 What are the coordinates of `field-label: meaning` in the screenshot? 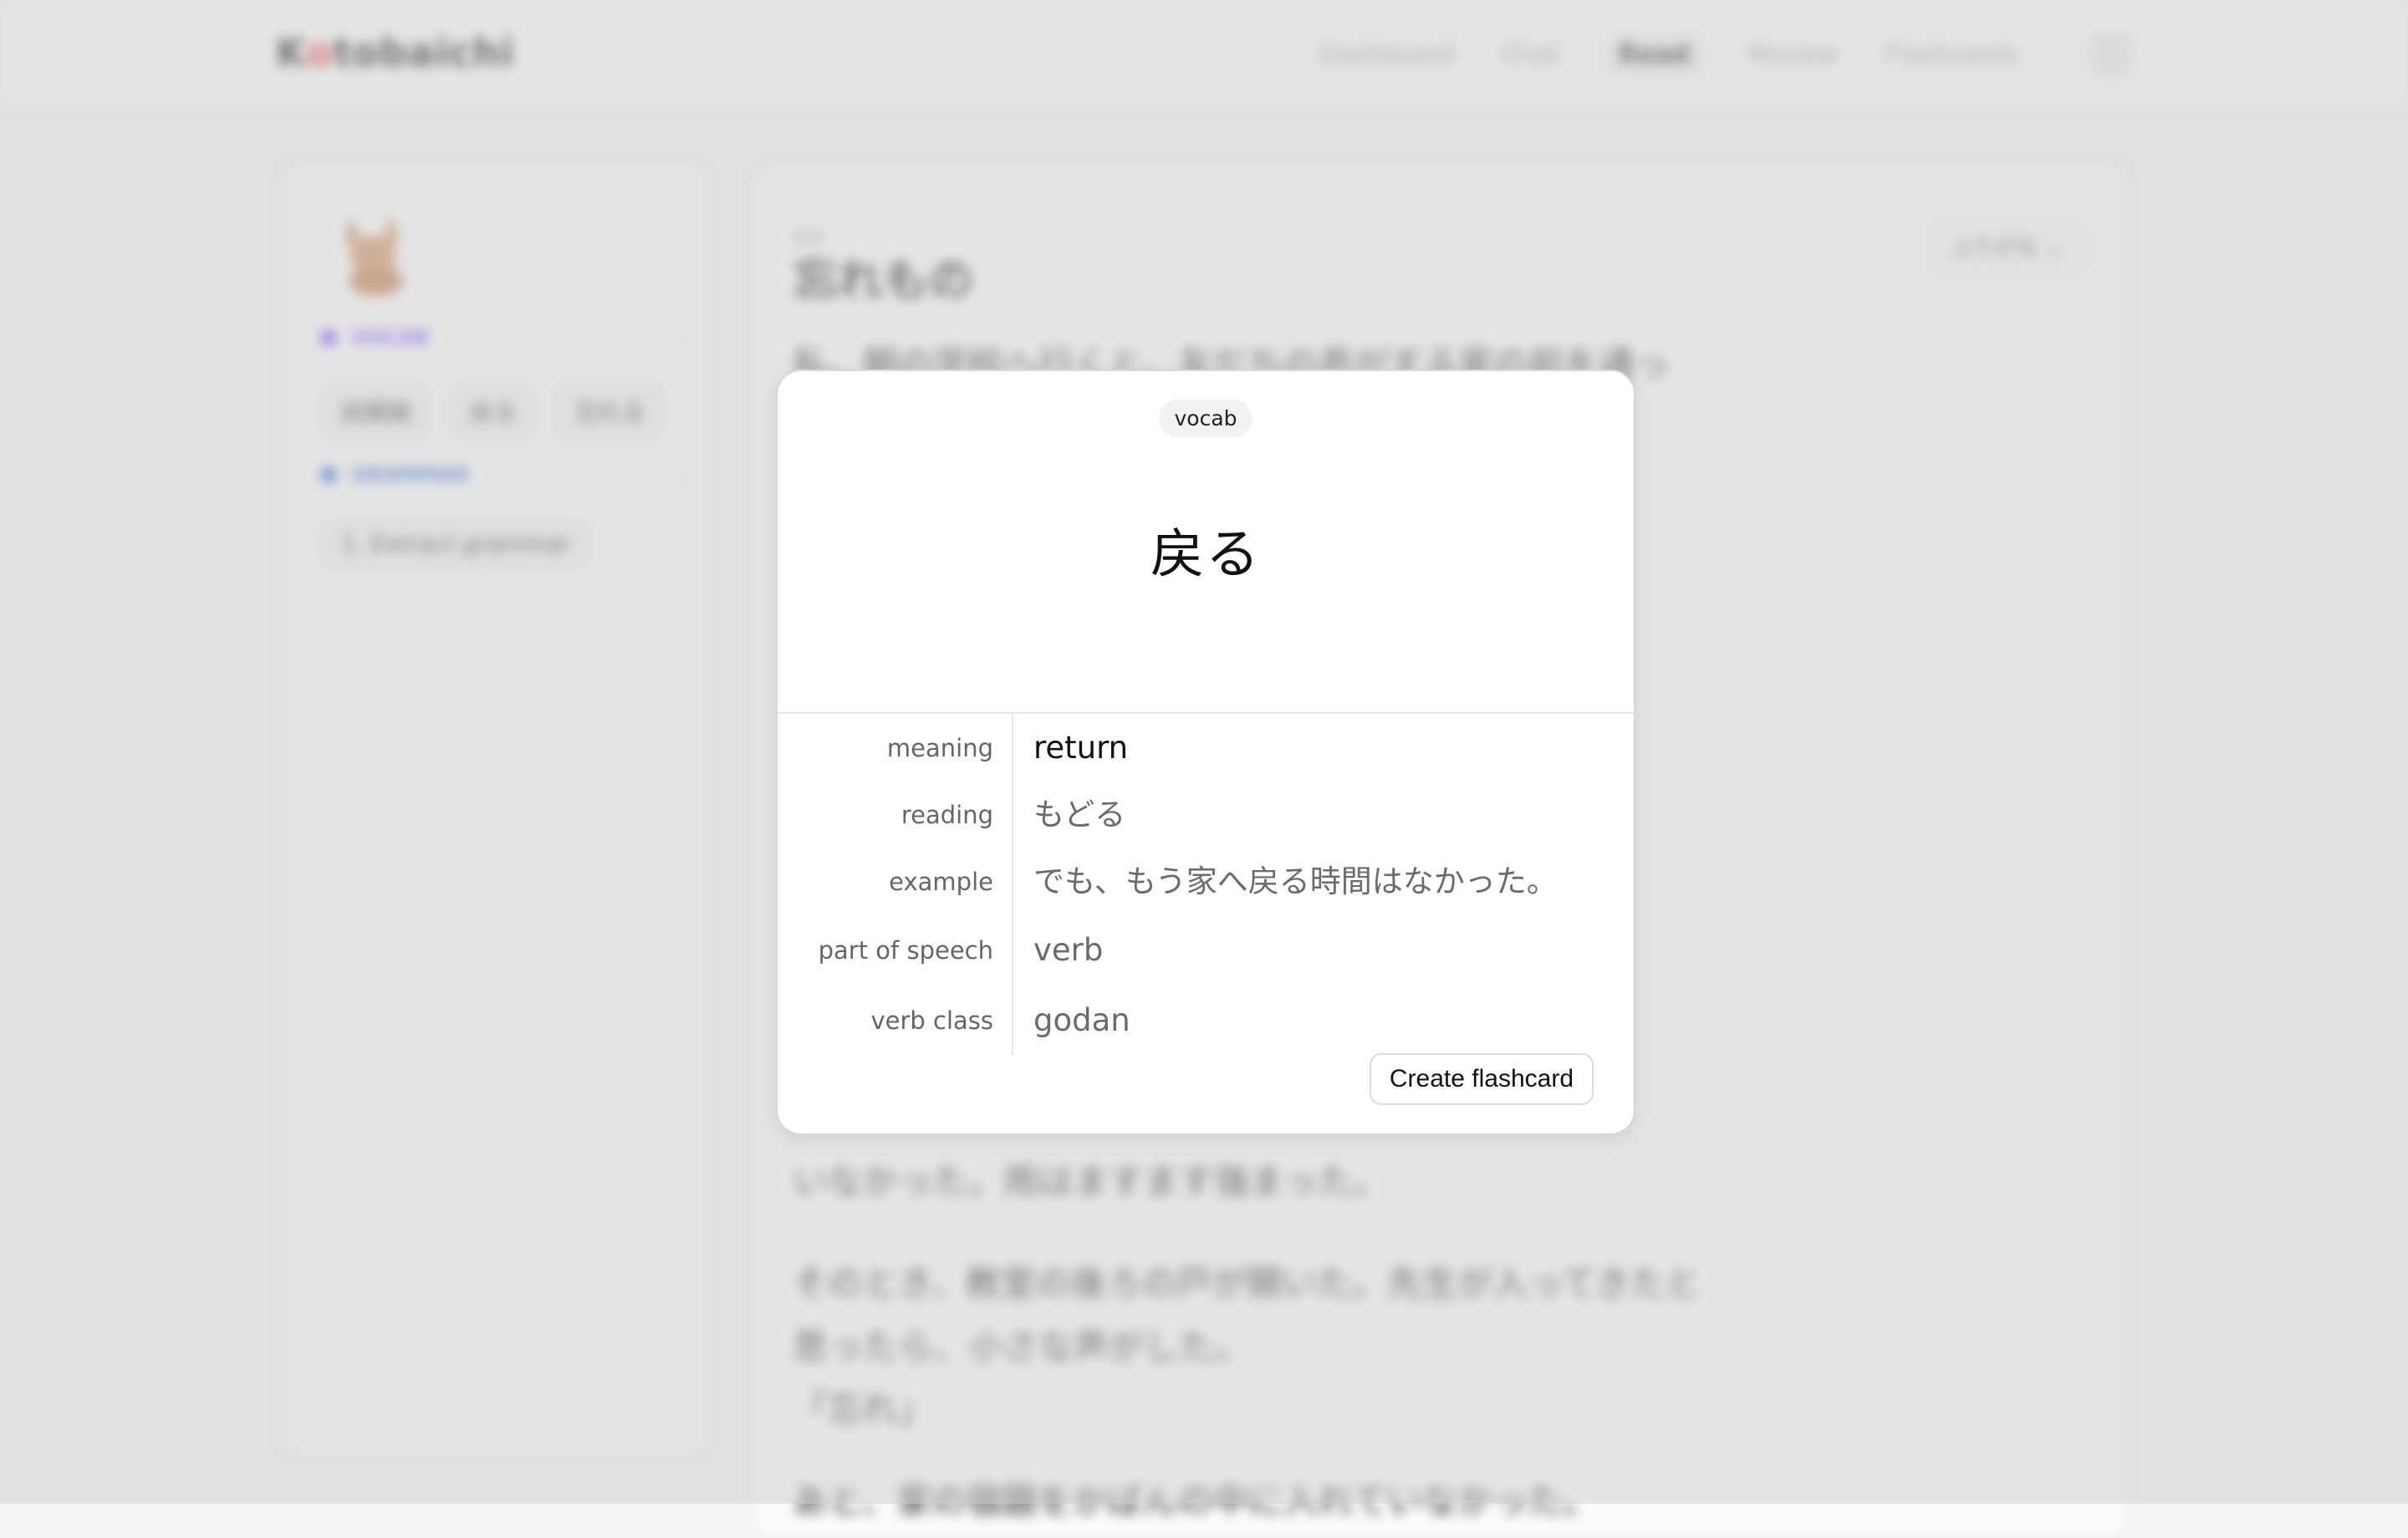 It's located at (940, 748).